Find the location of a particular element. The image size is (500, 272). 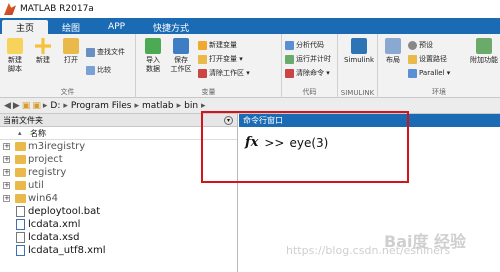

layout-icon is located at coordinates (393, 46).